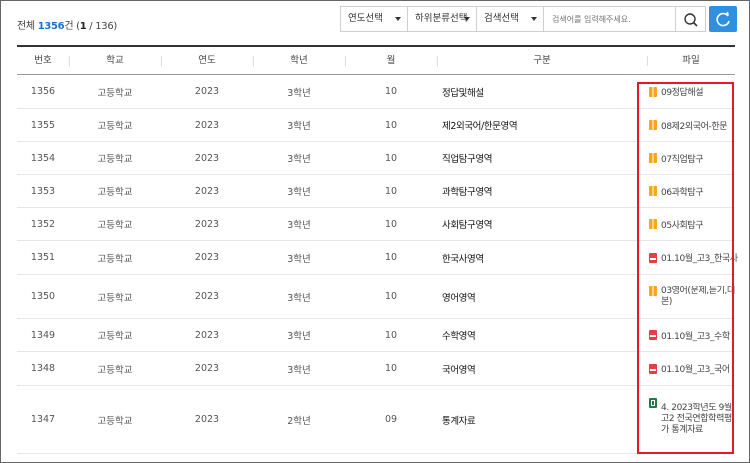  I want to click on header-number: 번호, so click(43, 60).